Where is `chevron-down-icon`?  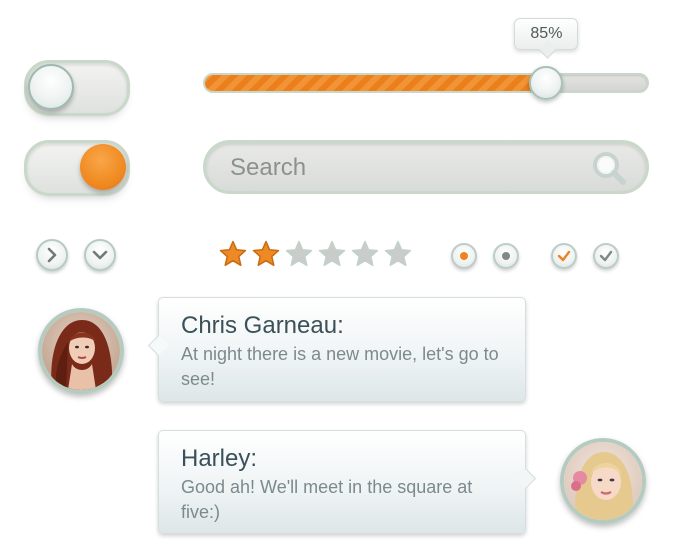
chevron-down-icon is located at coordinates (100, 255).